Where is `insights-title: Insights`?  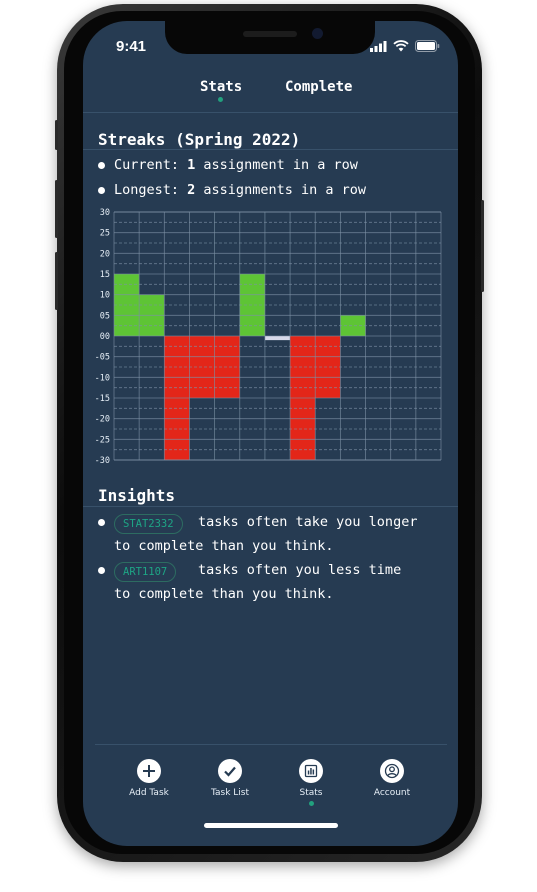
insights-title: Insights is located at coordinates (137, 495).